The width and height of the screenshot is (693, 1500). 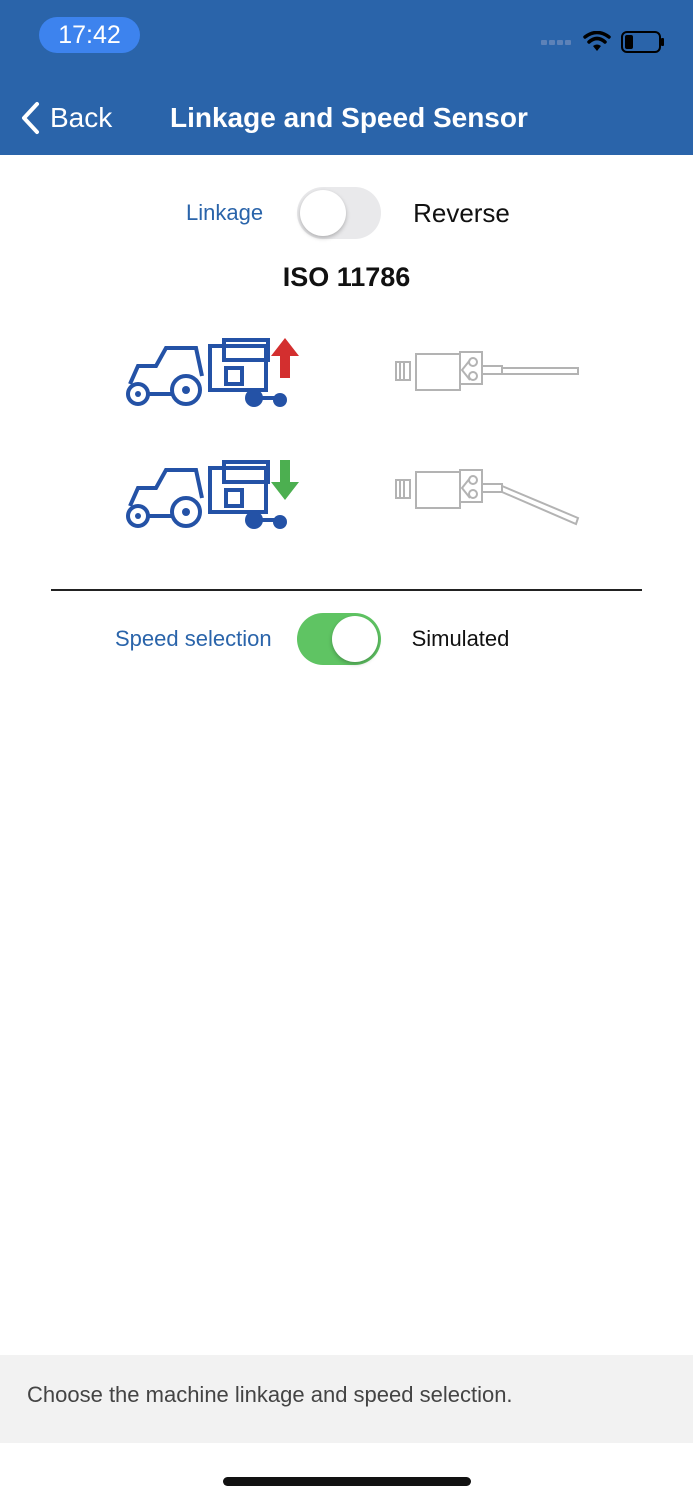 I want to click on status-icons, so click(x=603, y=42).